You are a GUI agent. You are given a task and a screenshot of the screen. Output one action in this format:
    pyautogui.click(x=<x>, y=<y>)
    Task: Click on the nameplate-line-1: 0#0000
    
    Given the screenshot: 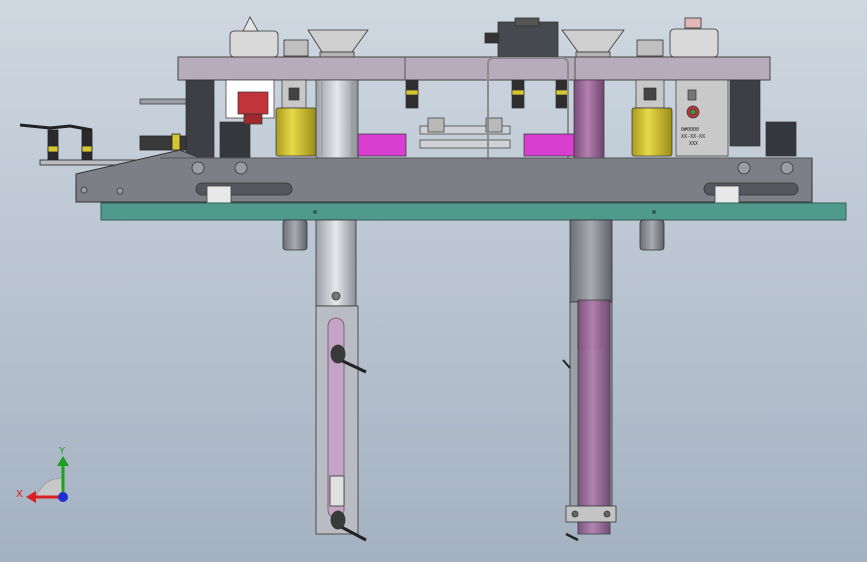 What is the action you would take?
    pyautogui.click(x=690, y=130)
    